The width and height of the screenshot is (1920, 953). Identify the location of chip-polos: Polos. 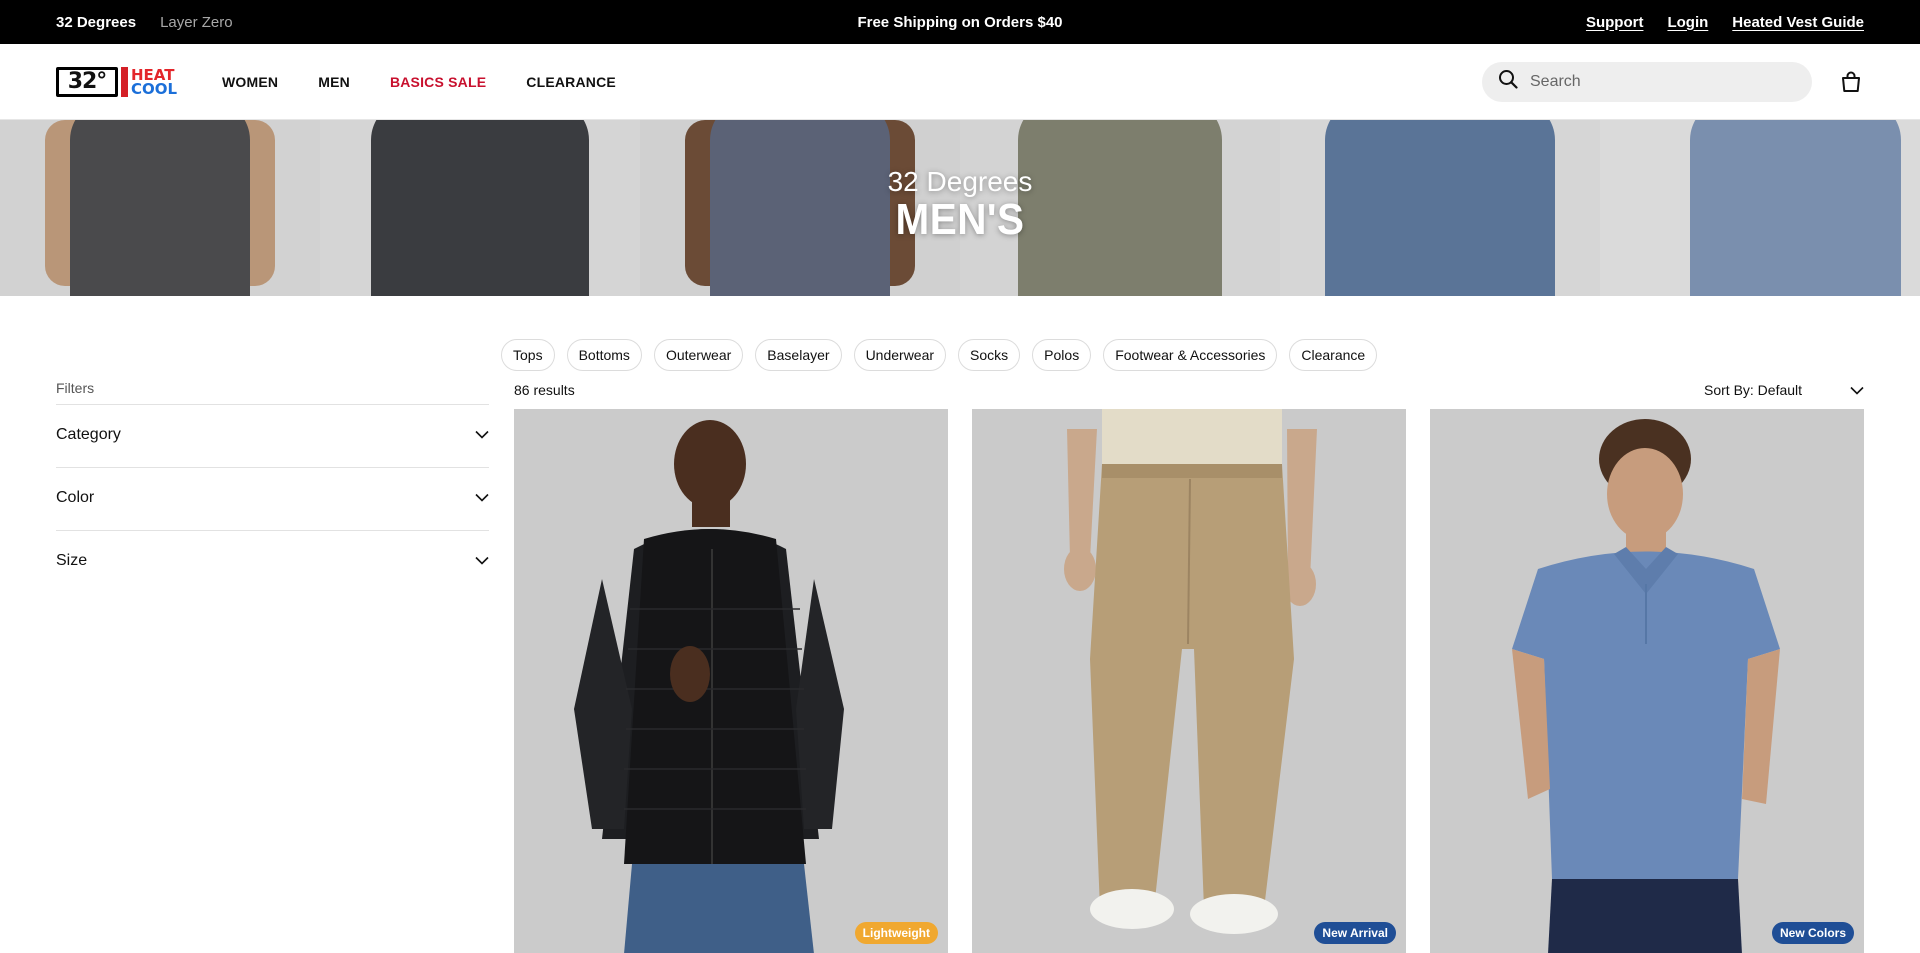
(1062, 355).